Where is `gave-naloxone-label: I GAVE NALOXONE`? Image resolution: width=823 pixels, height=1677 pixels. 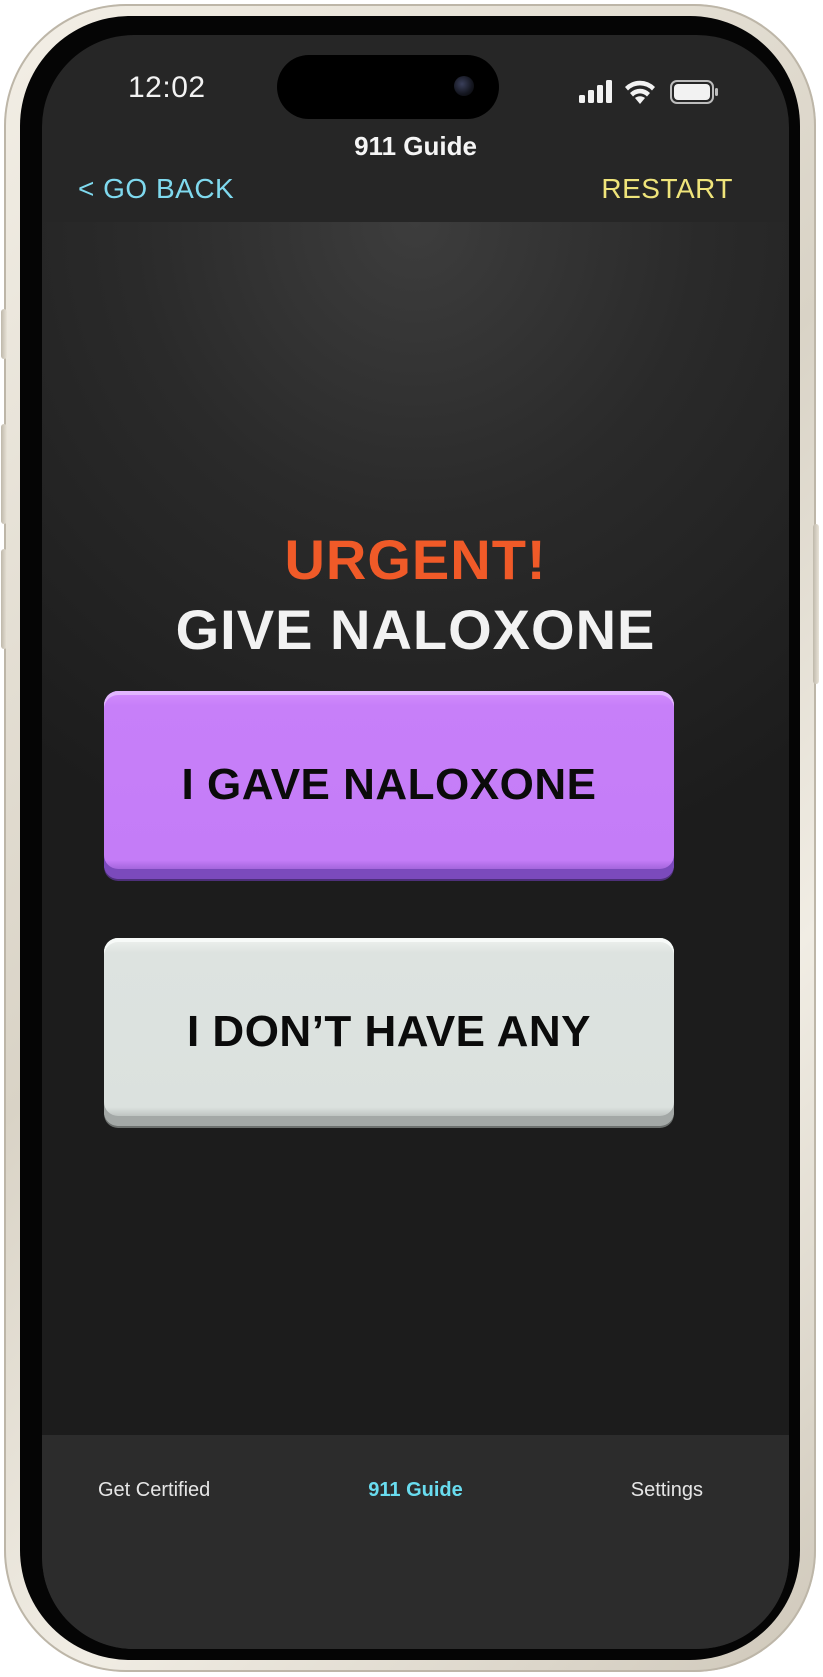 gave-naloxone-label: I GAVE NALOXONE is located at coordinates (389, 784).